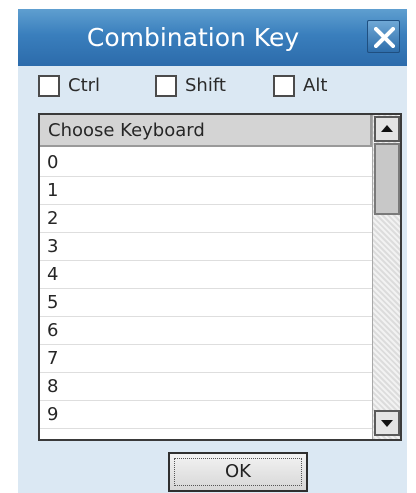 The image size is (416, 493). What do you see at coordinates (49, 86) in the screenshot?
I see `ctrl-checkbox` at bounding box center [49, 86].